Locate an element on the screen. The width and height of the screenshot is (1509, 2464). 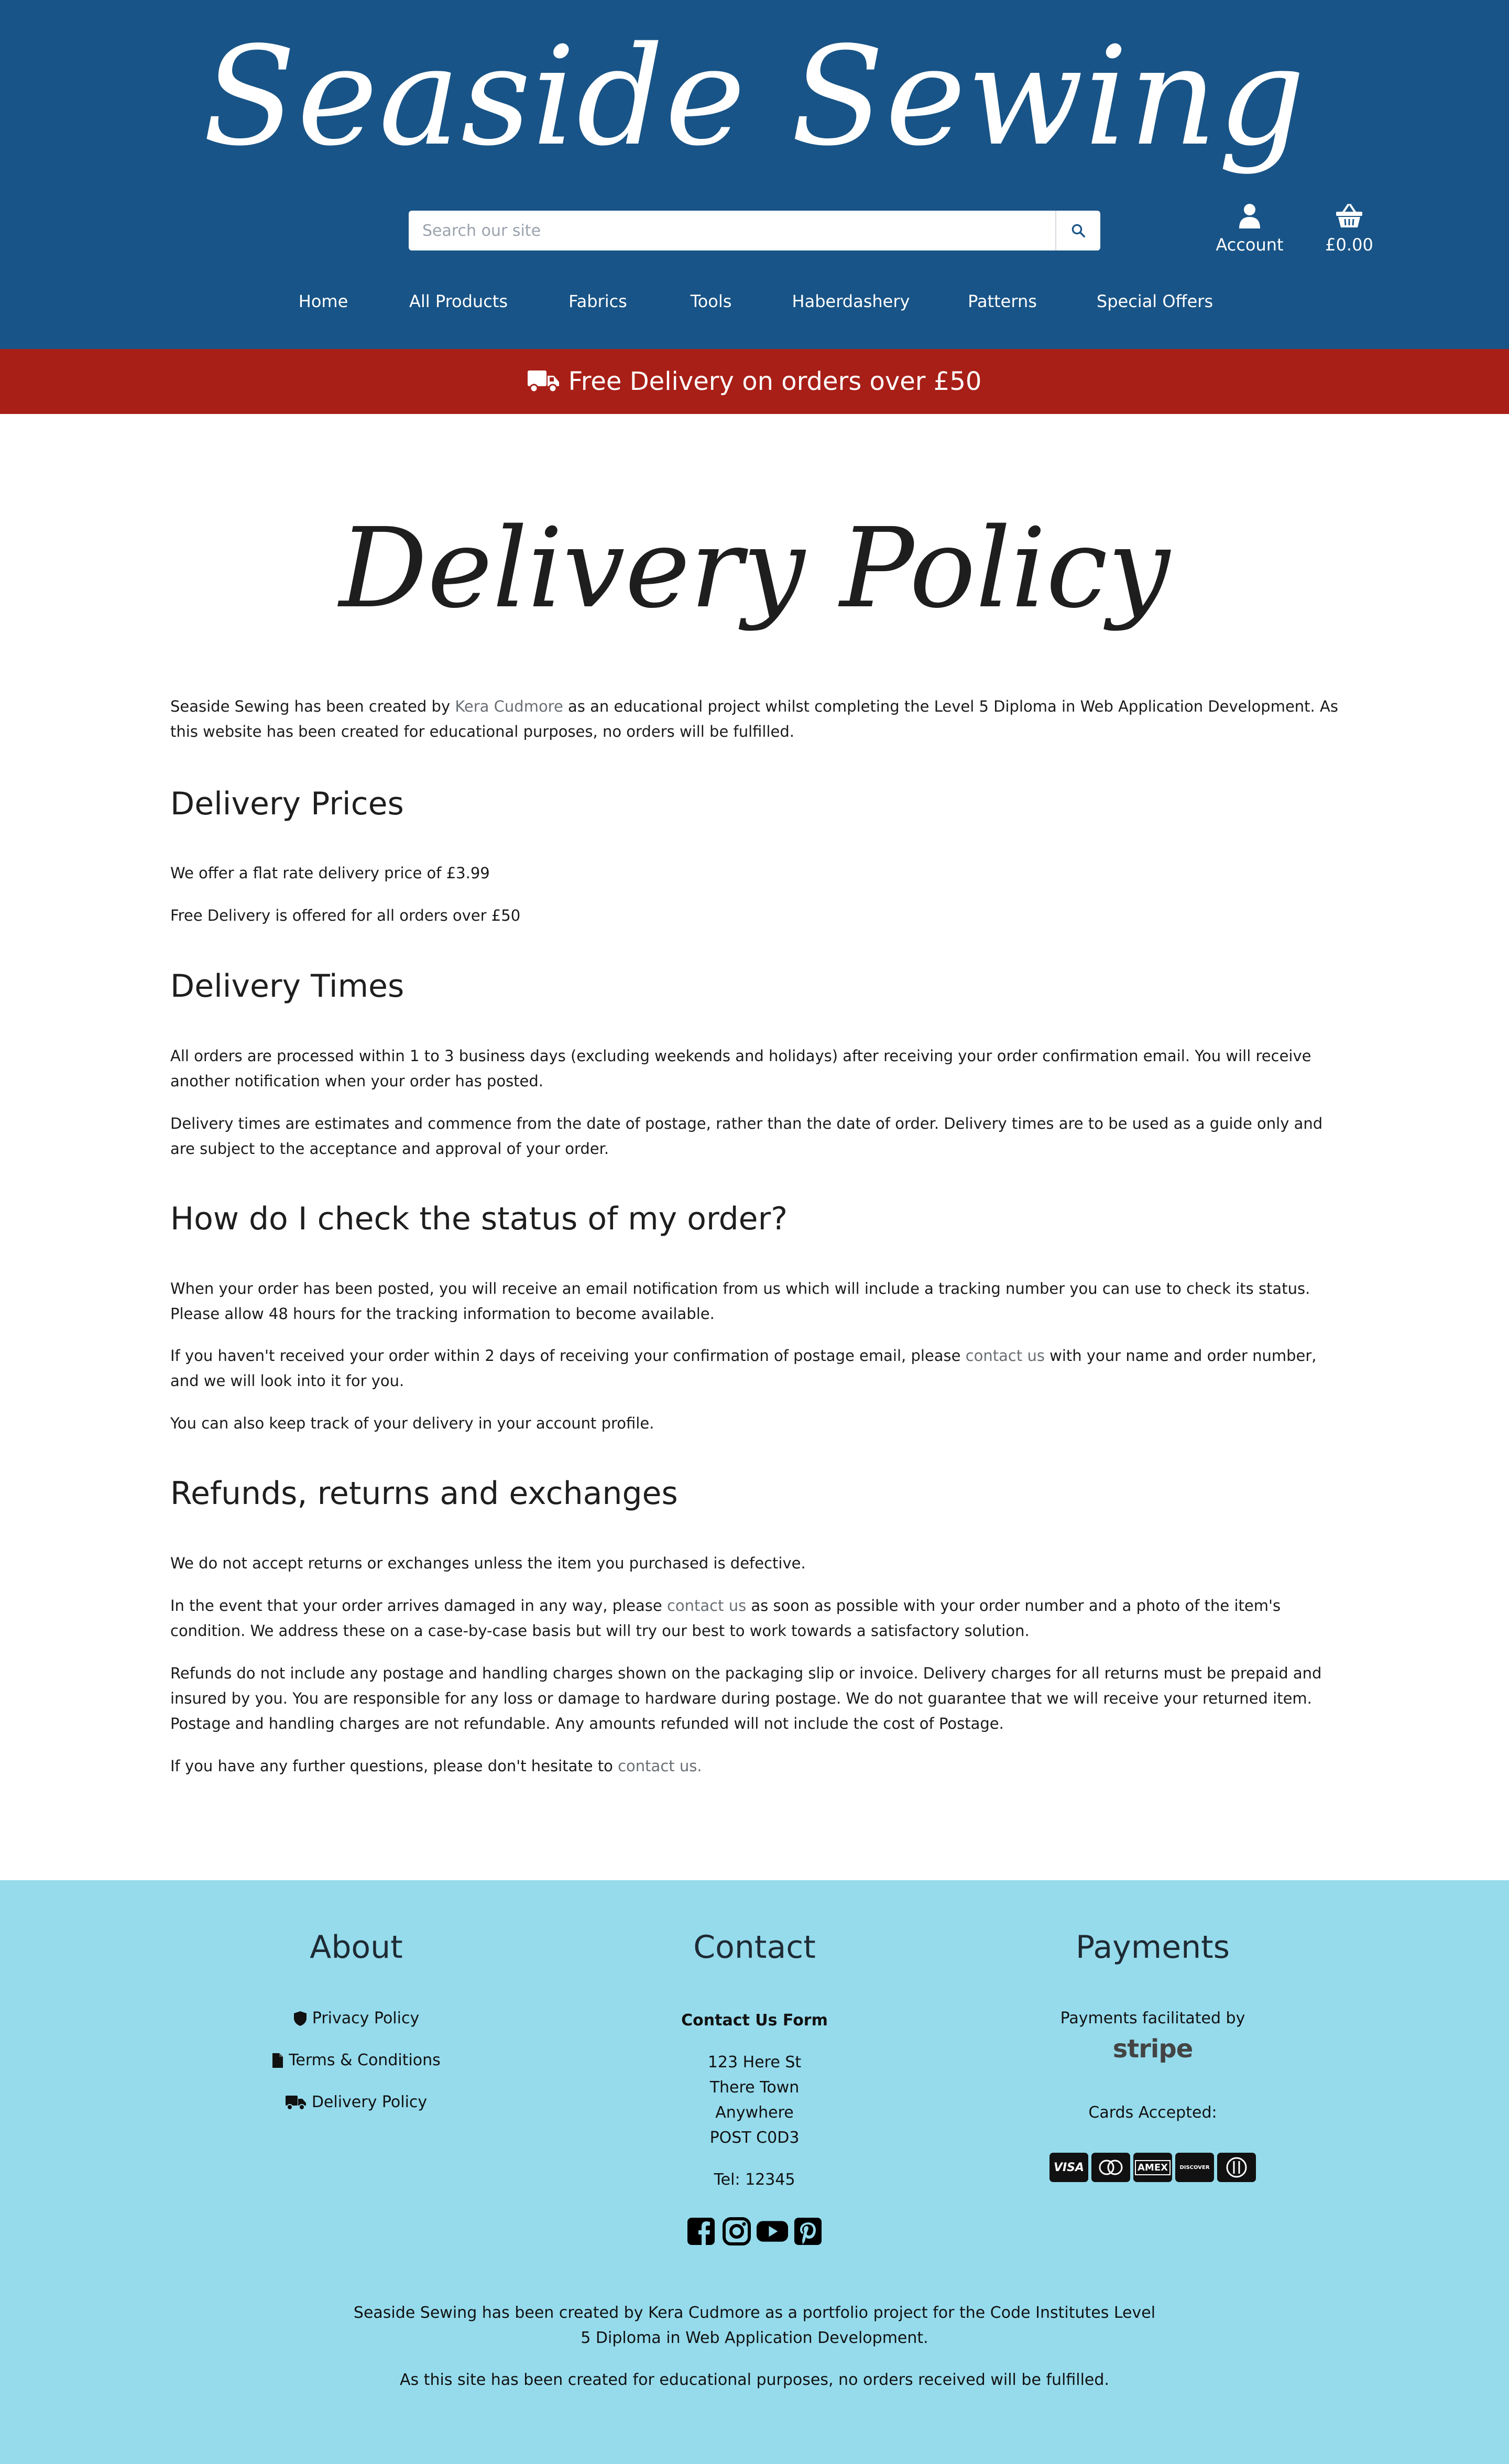
social-links is located at coordinates (754, 2232).